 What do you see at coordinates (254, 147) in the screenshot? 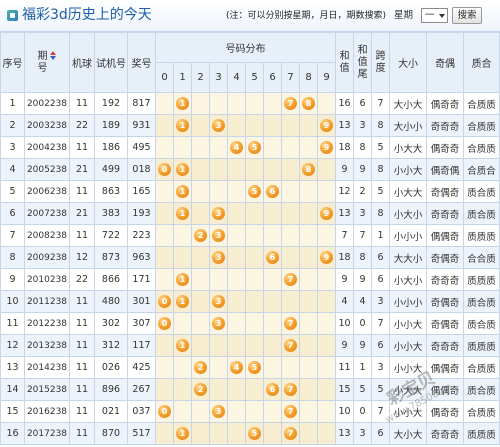
I see `distribution-cell-5: 5` at bounding box center [254, 147].